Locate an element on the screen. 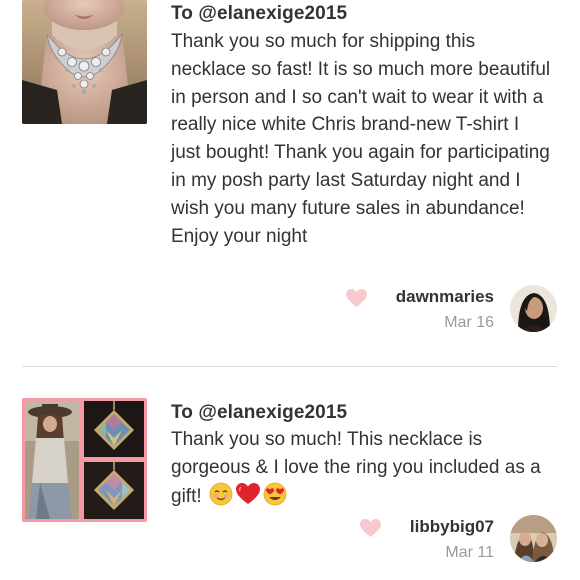 The width and height of the screenshot is (580, 580). red-heart-emoji is located at coordinates (248, 498).